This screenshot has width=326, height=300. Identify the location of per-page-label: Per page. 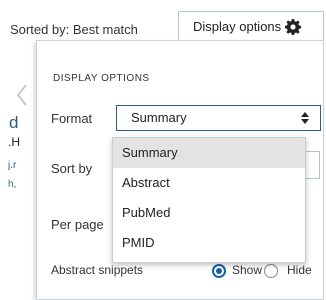
(77, 224).